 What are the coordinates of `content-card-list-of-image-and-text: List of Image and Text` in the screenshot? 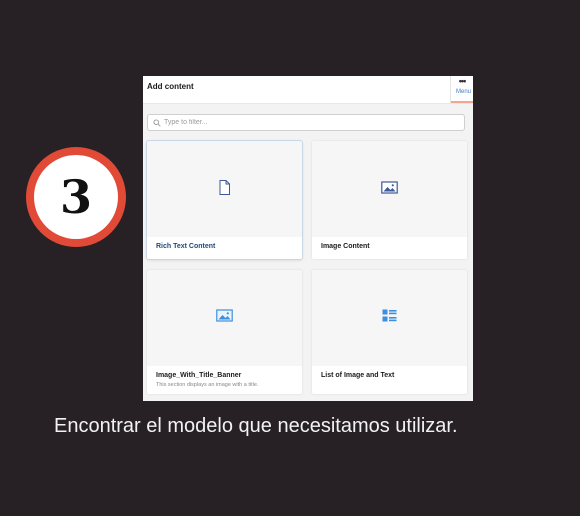 It's located at (389, 332).